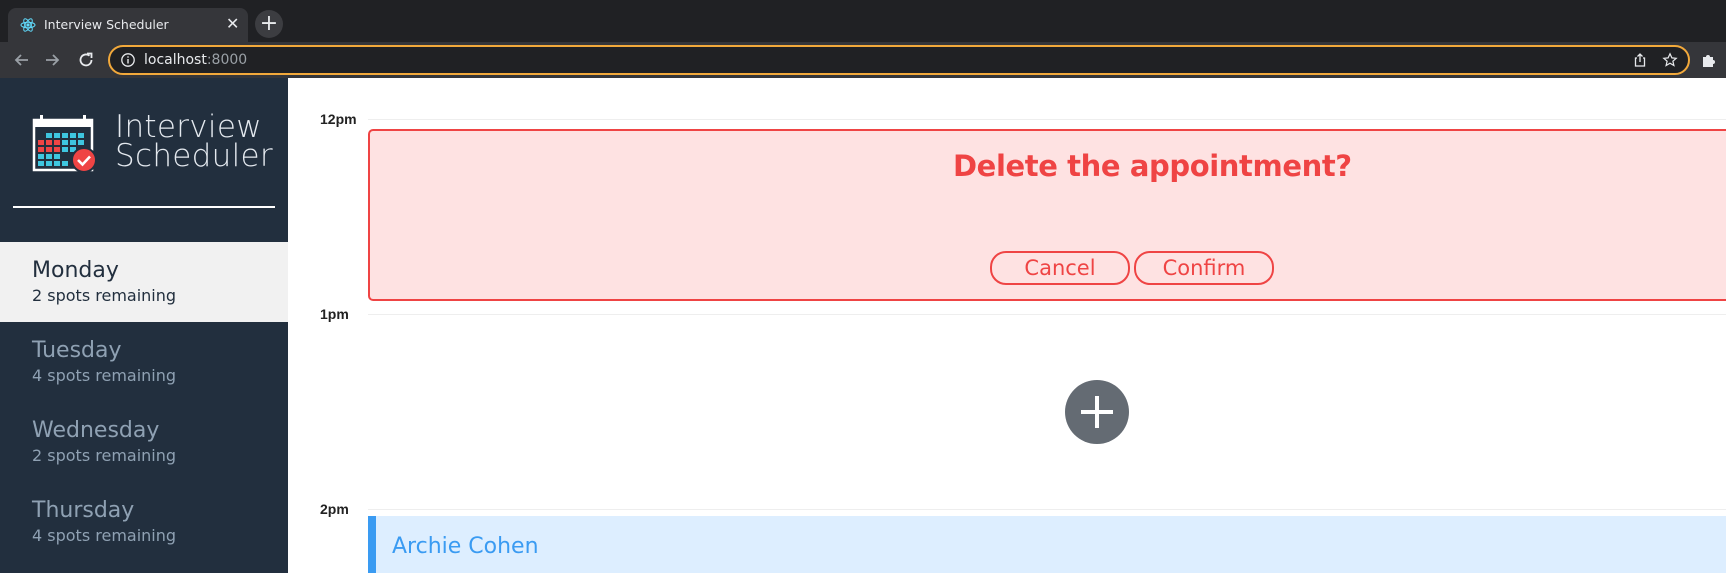 Image resolution: width=1726 pixels, height=573 pixels. What do you see at coordinates (1047, 544) in the screenshot?
I see `appointment-card: Archie Cohen` at bounding box center [1047, 544].